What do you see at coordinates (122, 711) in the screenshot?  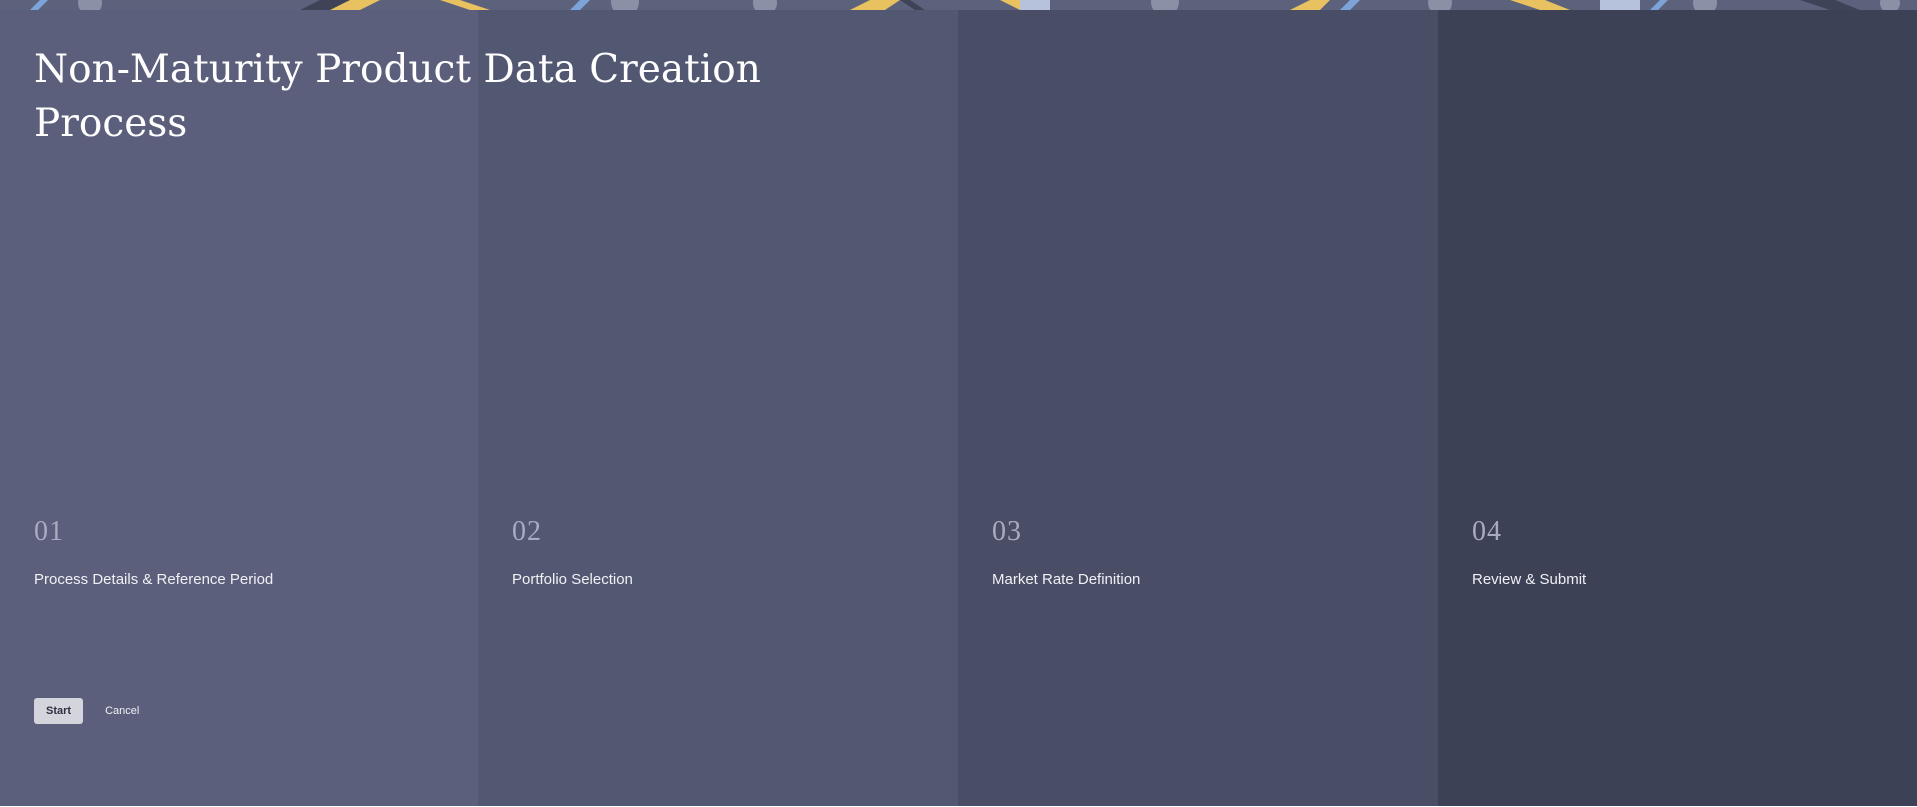 I see `cancel-button: Cancel` at bounding box center [122, 711].